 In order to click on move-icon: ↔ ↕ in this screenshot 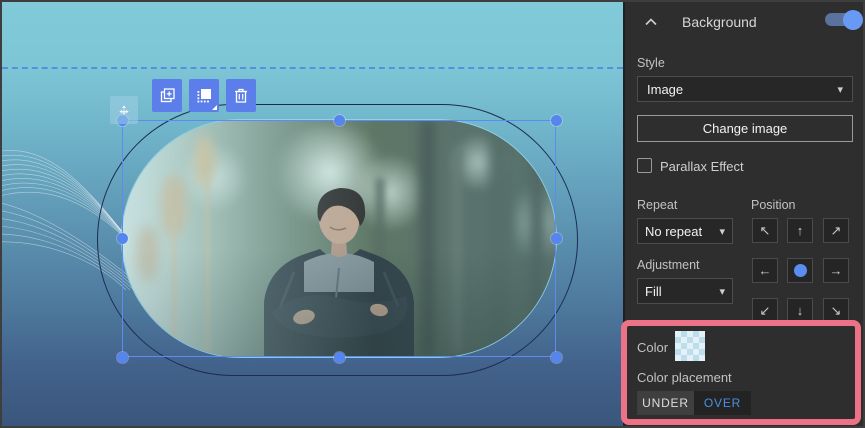, I will do `click(124, 109)`.